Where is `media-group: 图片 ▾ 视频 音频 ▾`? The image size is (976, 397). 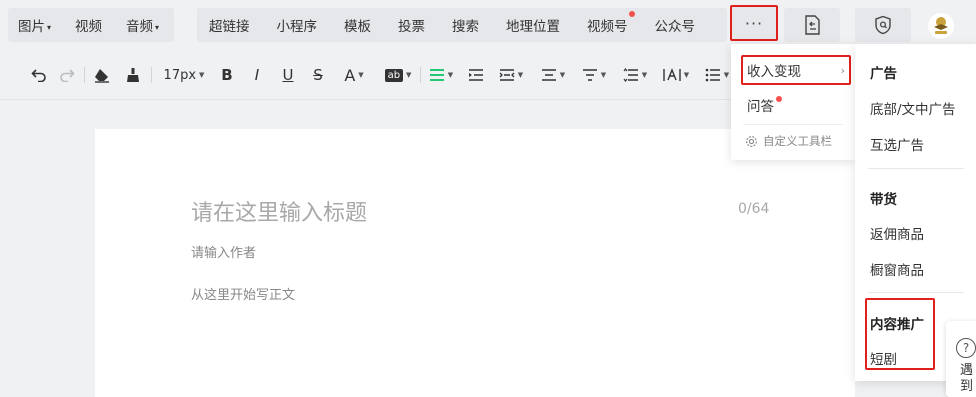
media-group: 图片 ▾ 视频 音频 ▾ is located at coordinates (91, 25).